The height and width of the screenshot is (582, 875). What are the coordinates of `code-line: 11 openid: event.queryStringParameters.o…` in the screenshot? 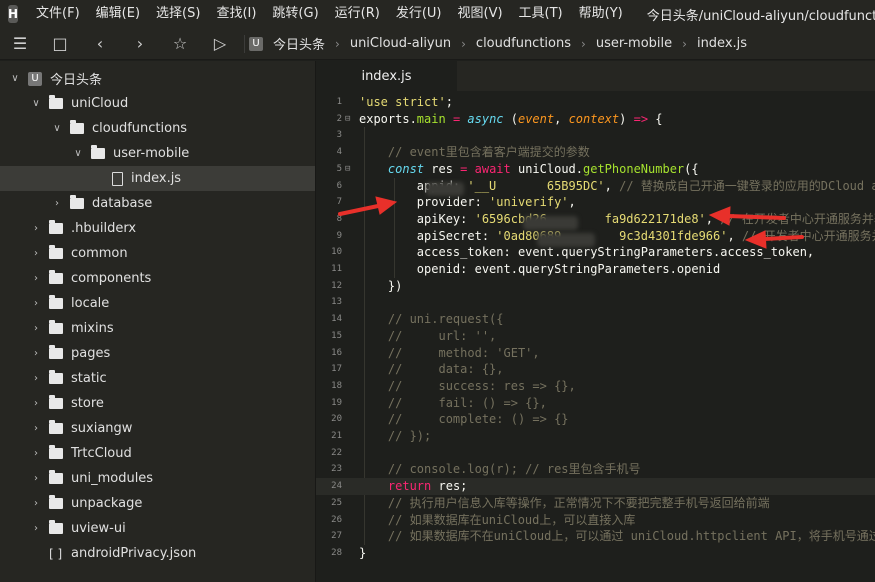 It's located at (595, 269).